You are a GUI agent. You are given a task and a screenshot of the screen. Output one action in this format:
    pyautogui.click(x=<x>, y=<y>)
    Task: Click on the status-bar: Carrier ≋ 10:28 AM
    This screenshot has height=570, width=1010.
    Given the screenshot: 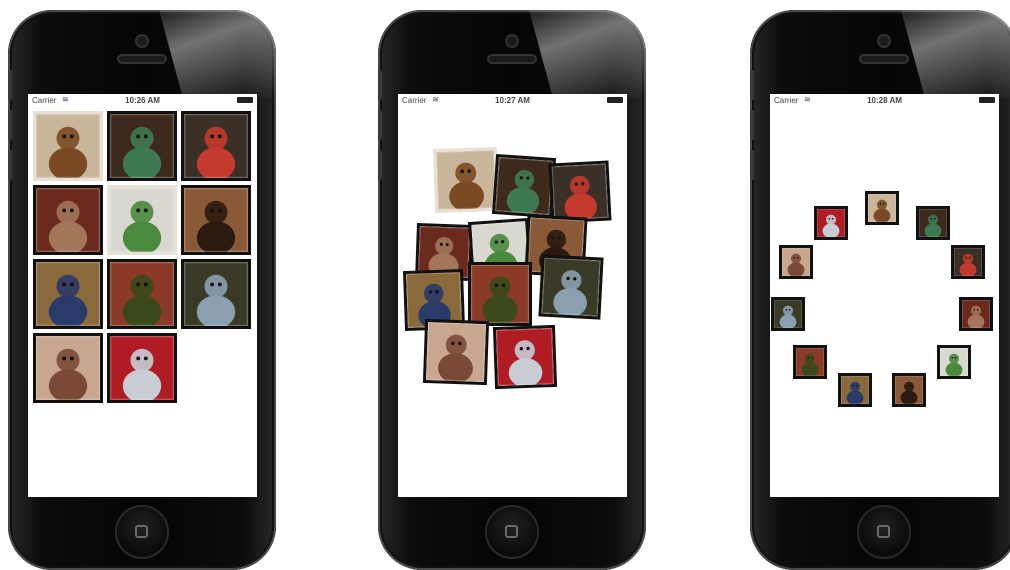 What is the action you would take?
    pyautogui.click(x=884, y=101)
    